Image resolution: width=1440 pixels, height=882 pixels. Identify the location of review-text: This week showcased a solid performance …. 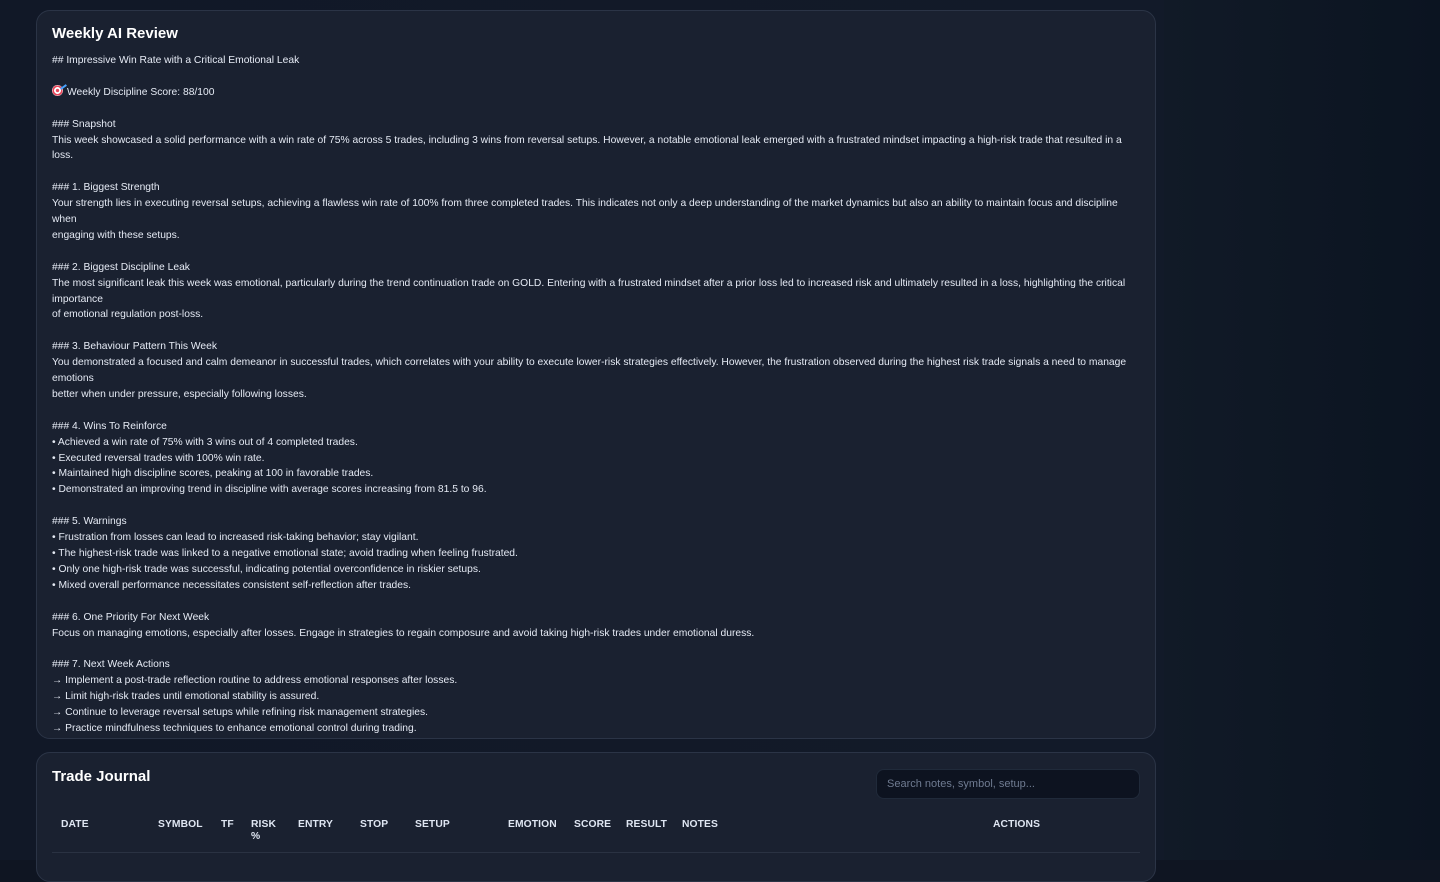
(596, 149).